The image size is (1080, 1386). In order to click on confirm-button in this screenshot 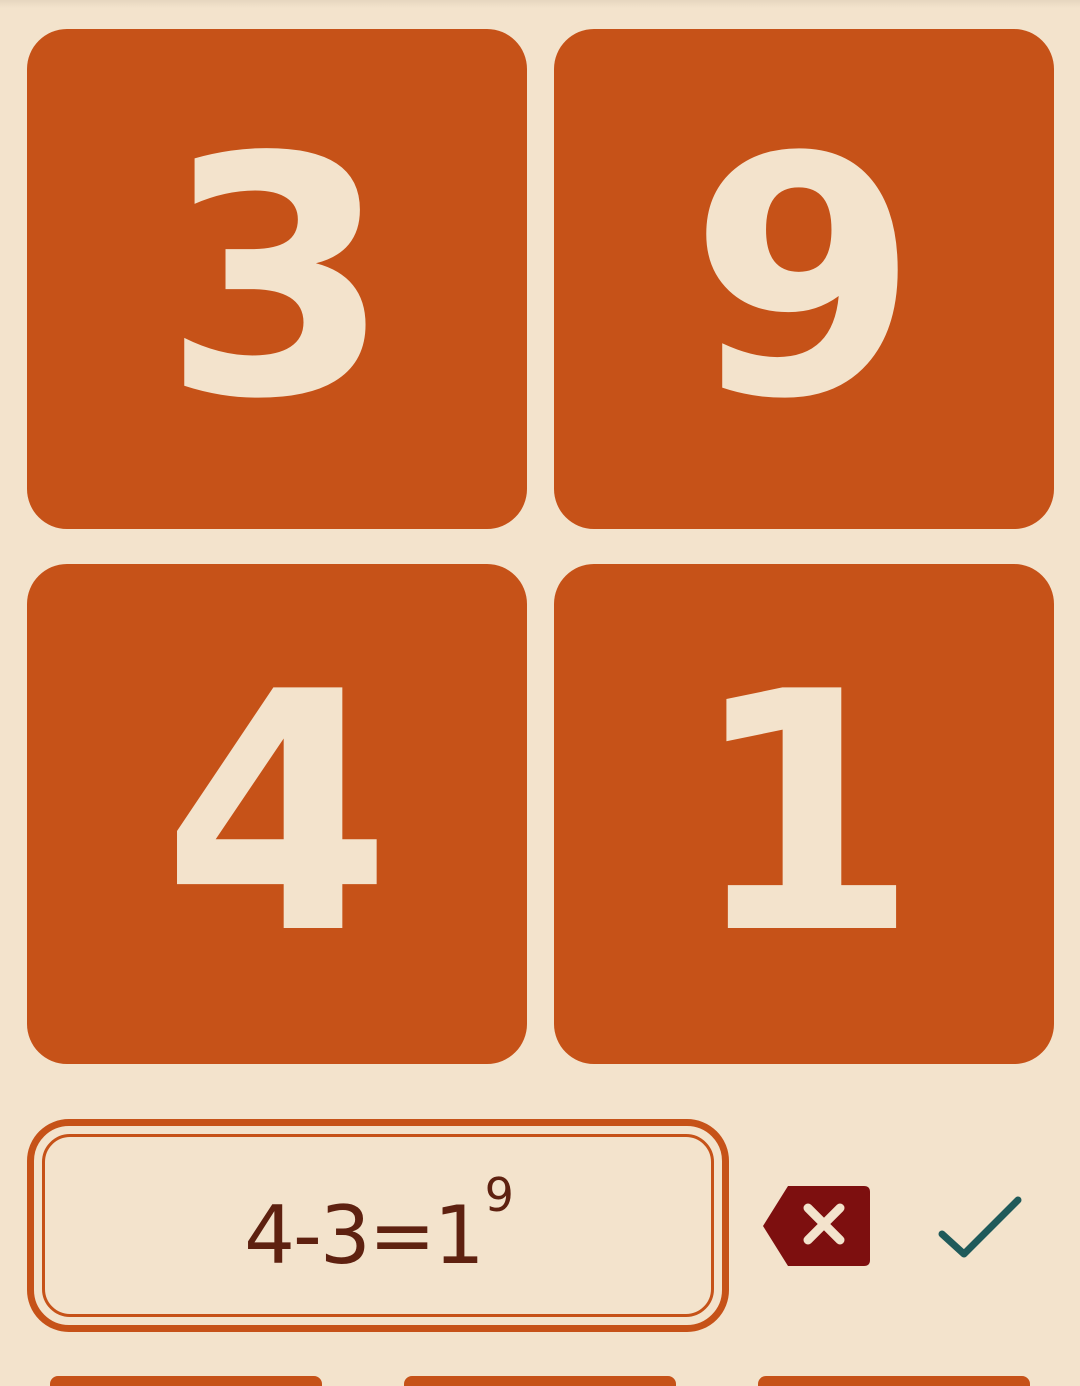, I will do `click(980, 1227)`.